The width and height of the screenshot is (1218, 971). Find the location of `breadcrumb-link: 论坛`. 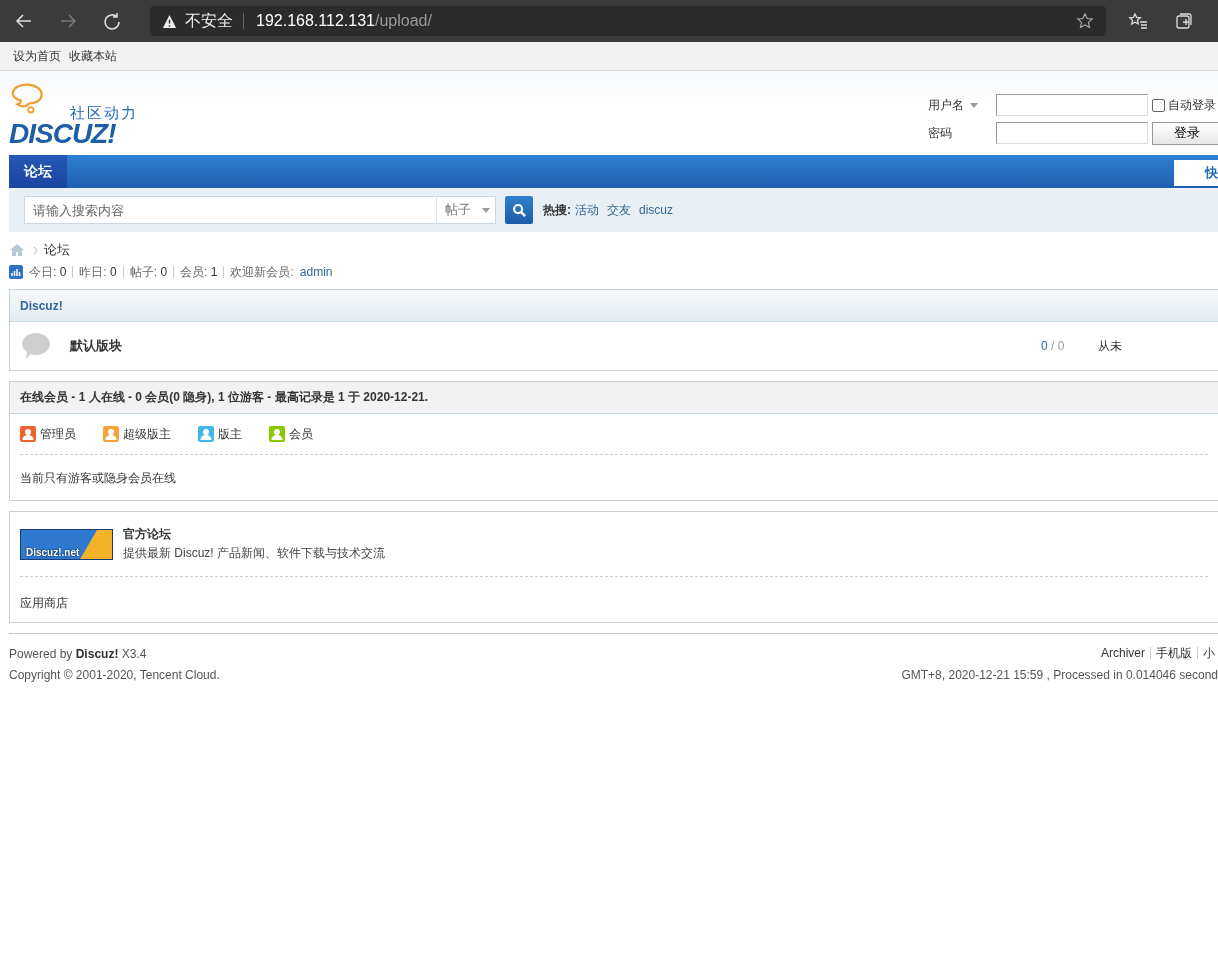

breadcrumb-link: 论坛 is located at coordinates (57, 250).